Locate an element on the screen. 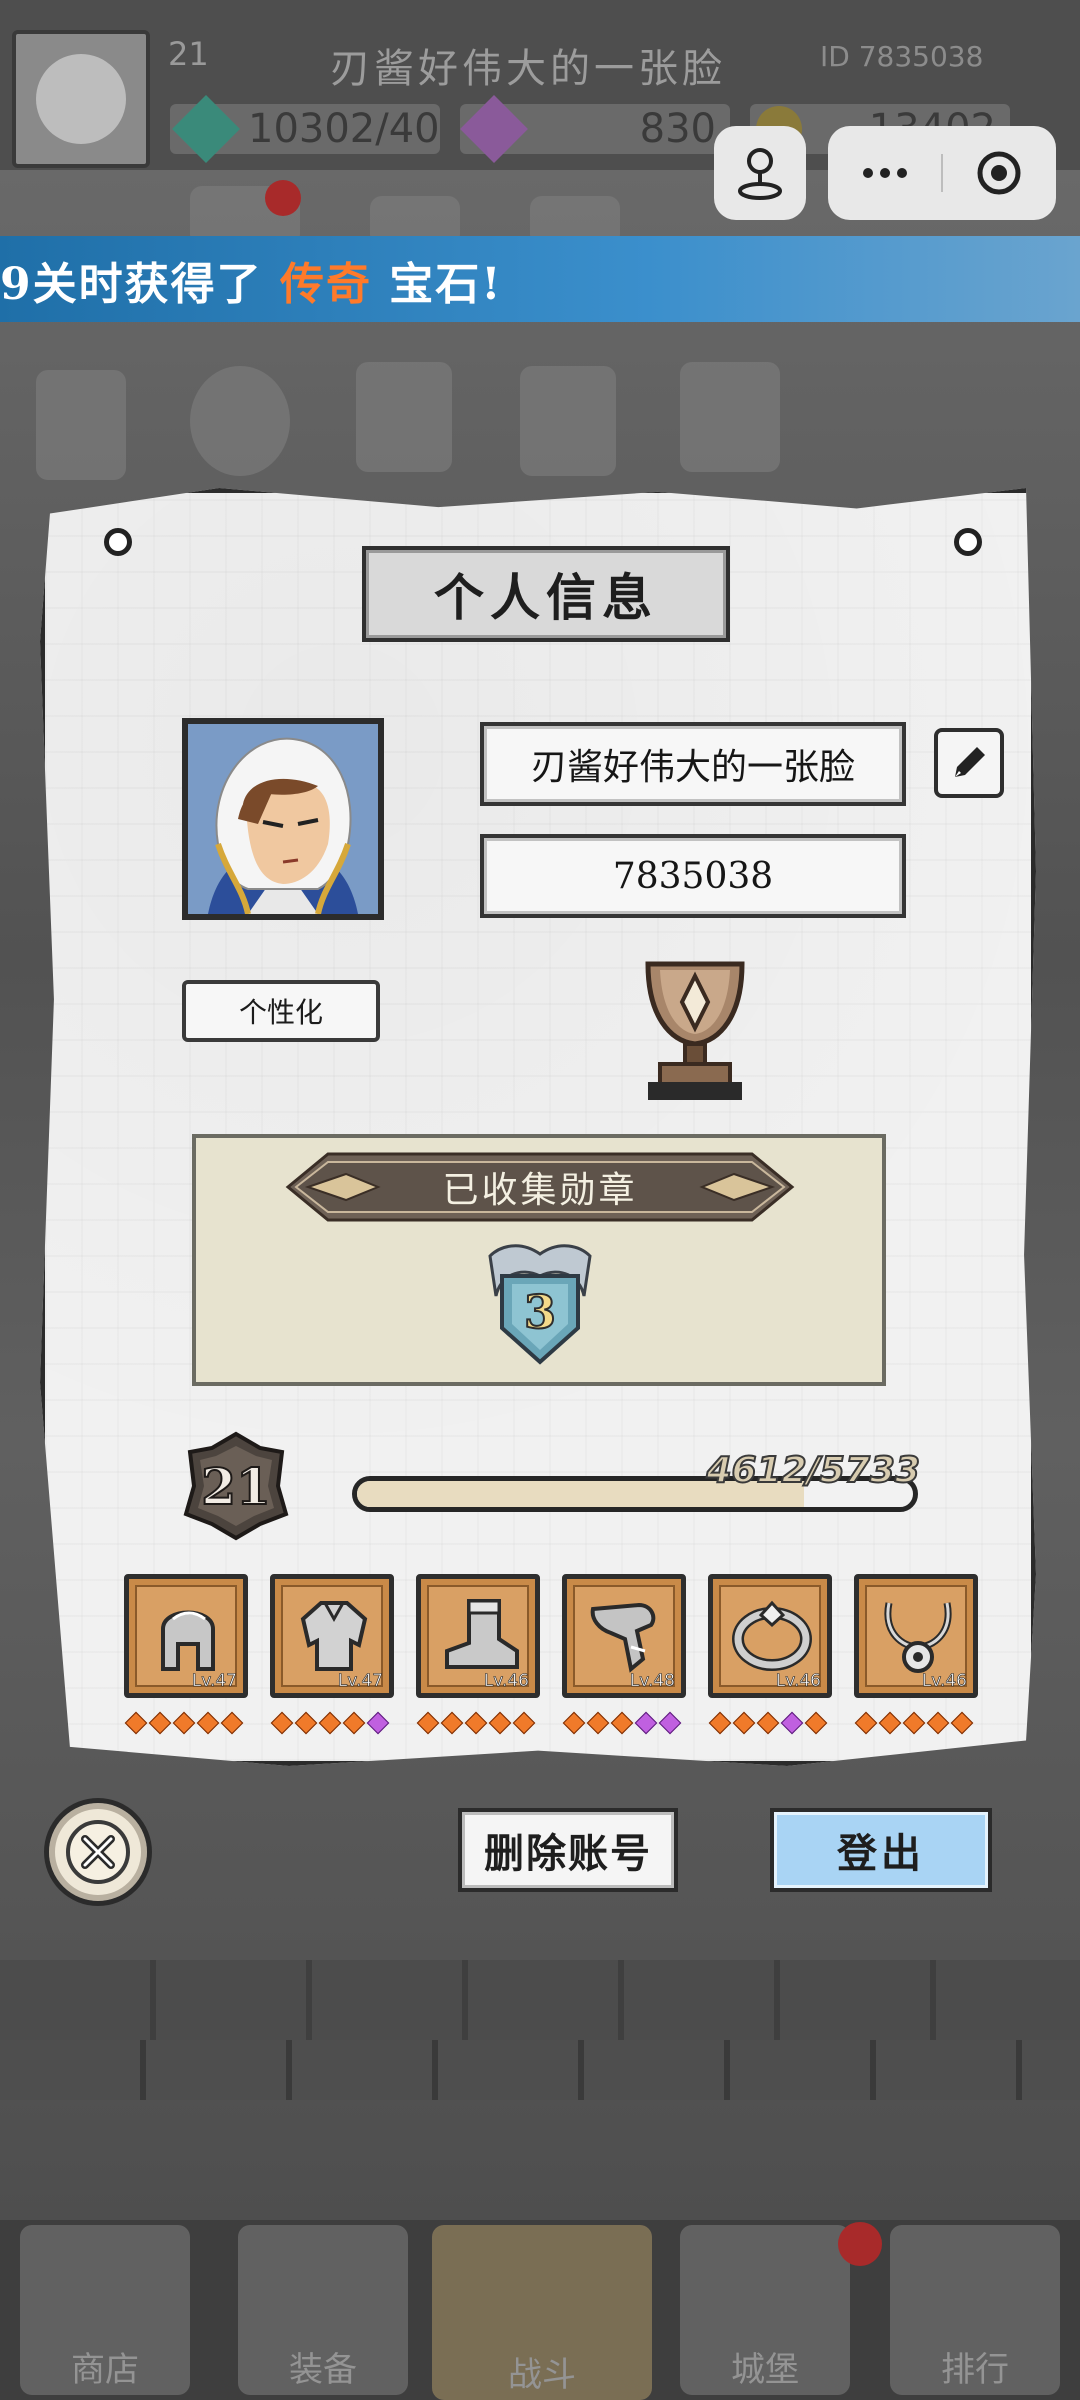 This screenshot has width=1080, height=2400. target-circle-icon is located at coordinates (999, 173).